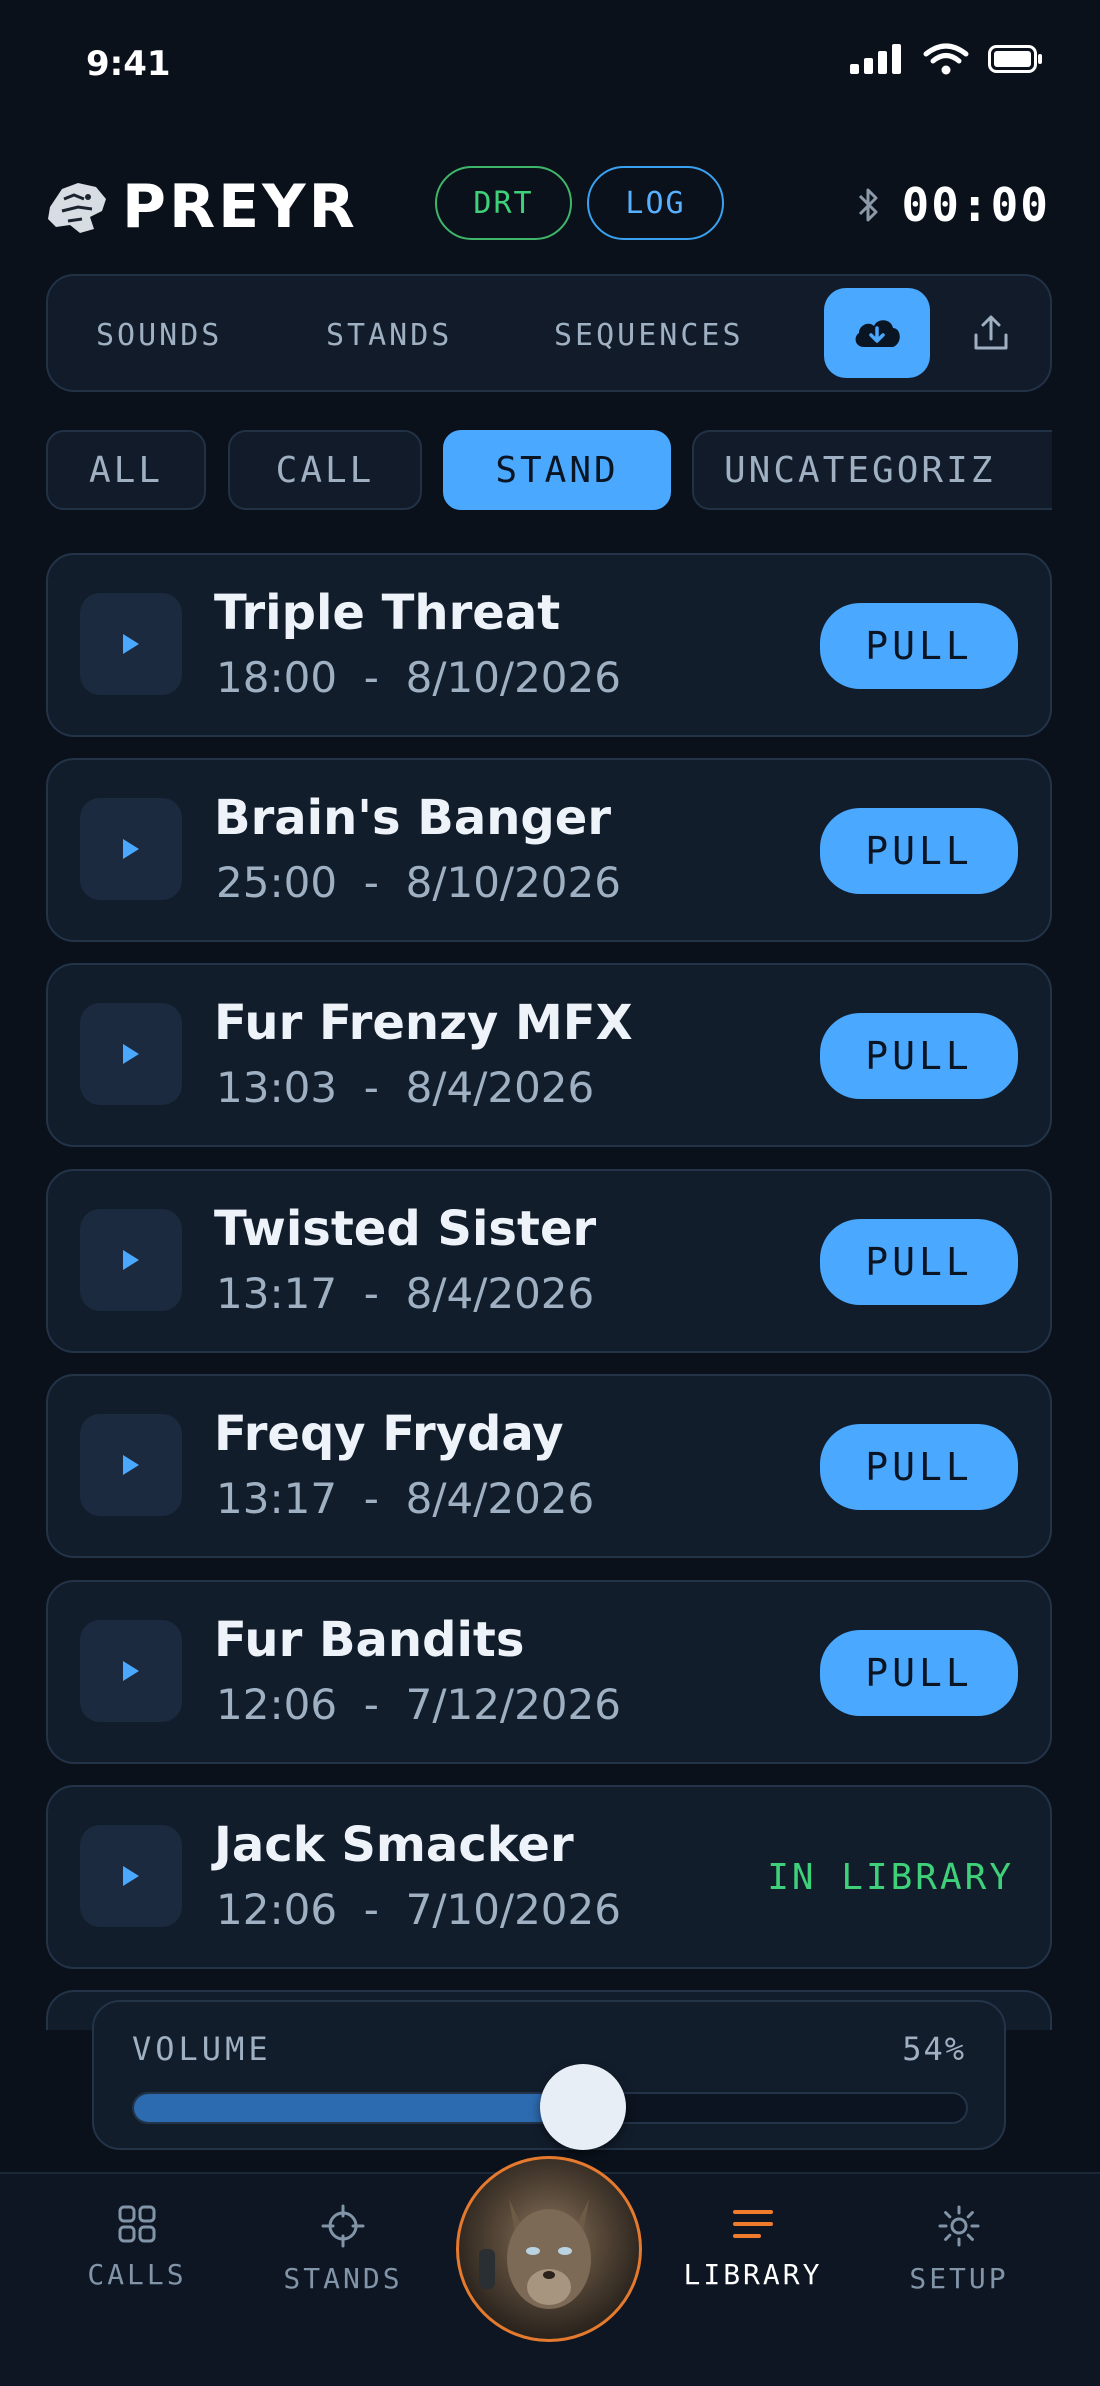 This screenshot has height=2386, width=1100. What do you see at coordinates (959, 2226) in the screenshot?
I see `gear-icon` at bounding box center [959, 2226].